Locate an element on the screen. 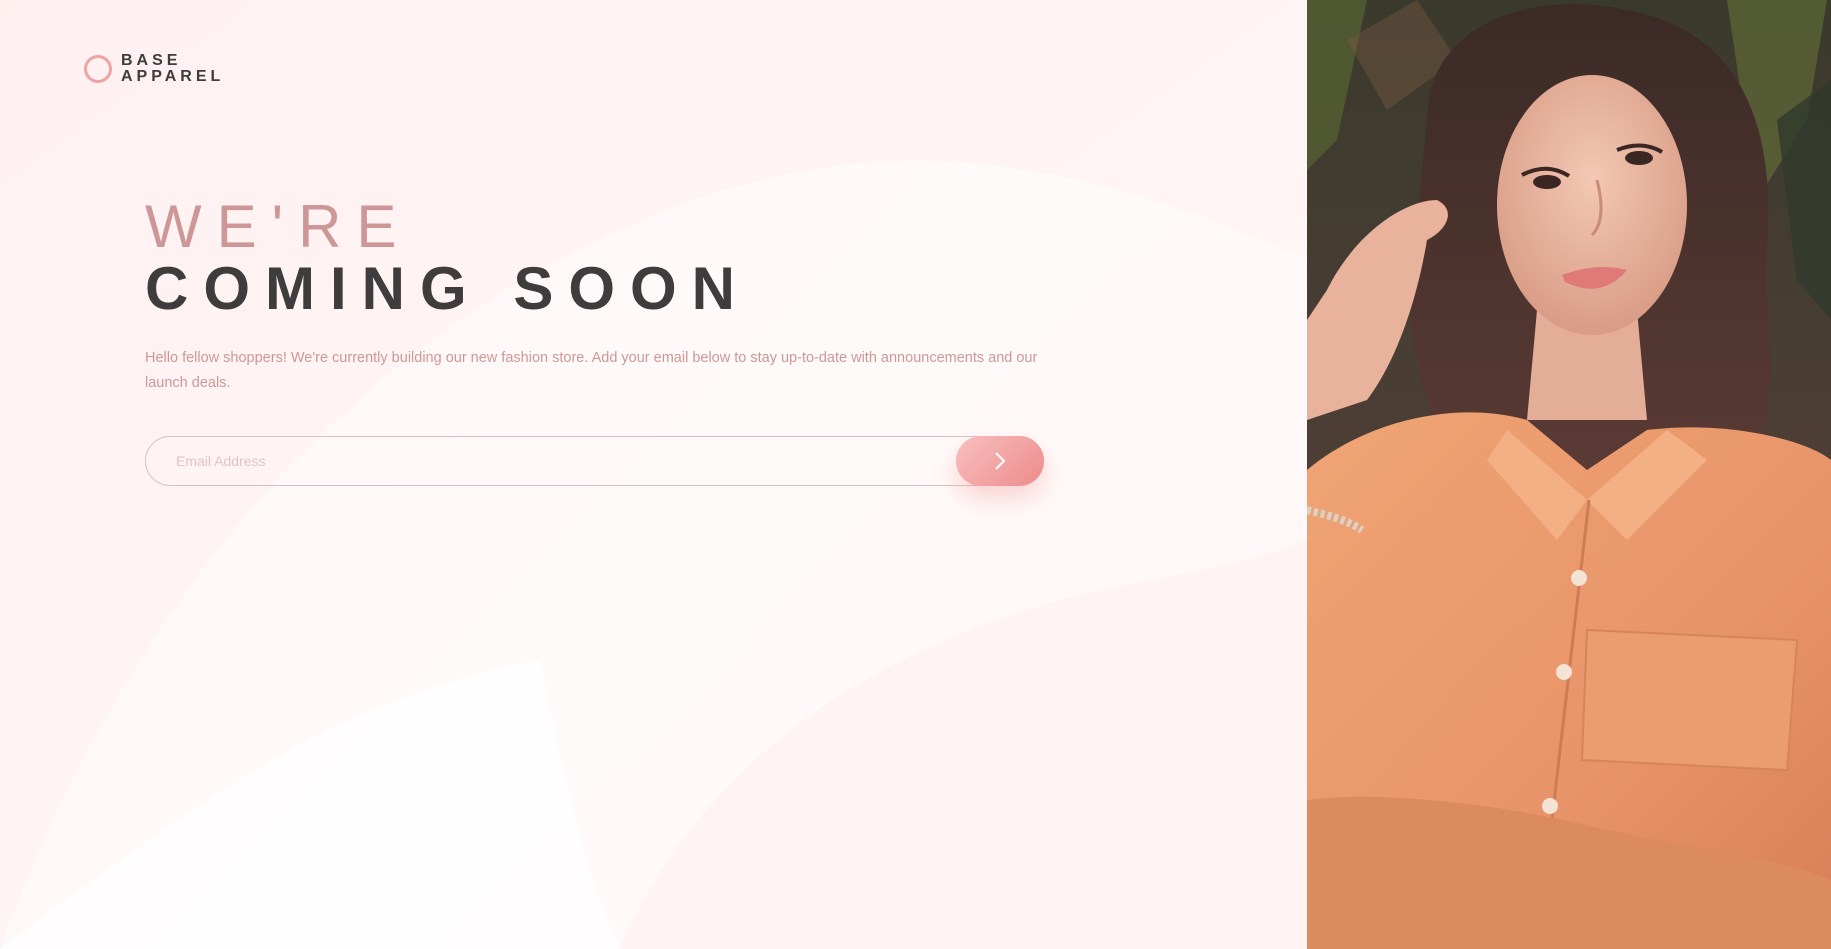  email-signup-form is located at coordinates (594, 461).